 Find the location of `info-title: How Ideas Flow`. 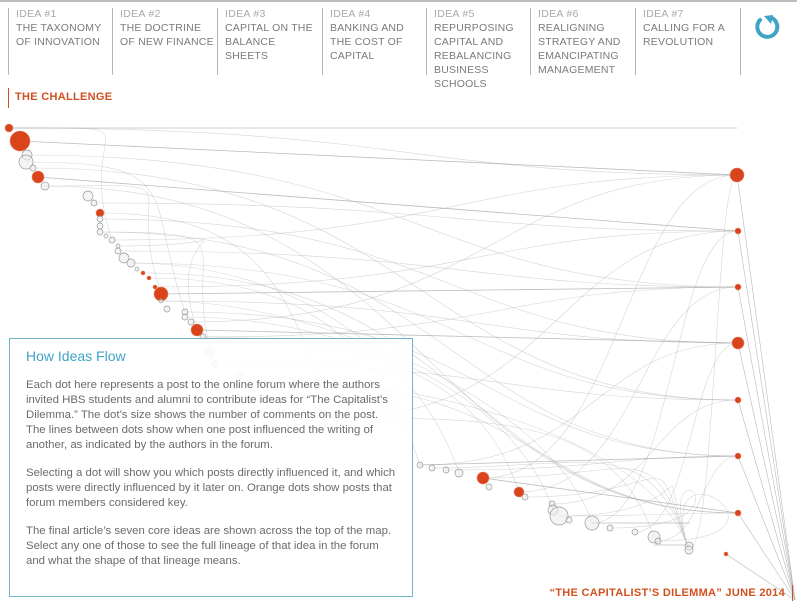

info-title: How Ideas Flow is located at coordinates (76, 356).